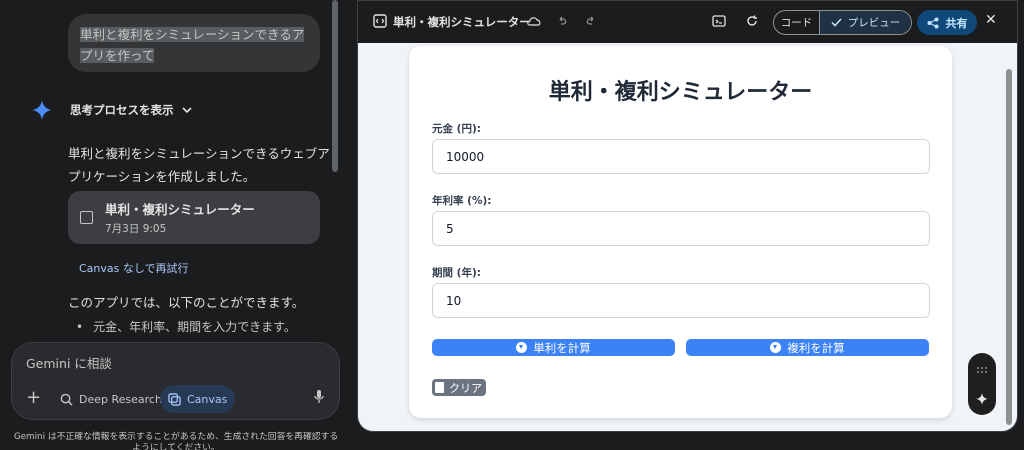  What do you see at coordinates (166, 363) in the screenshot?
I see `prompt-input` at bounding box center [166, 363].